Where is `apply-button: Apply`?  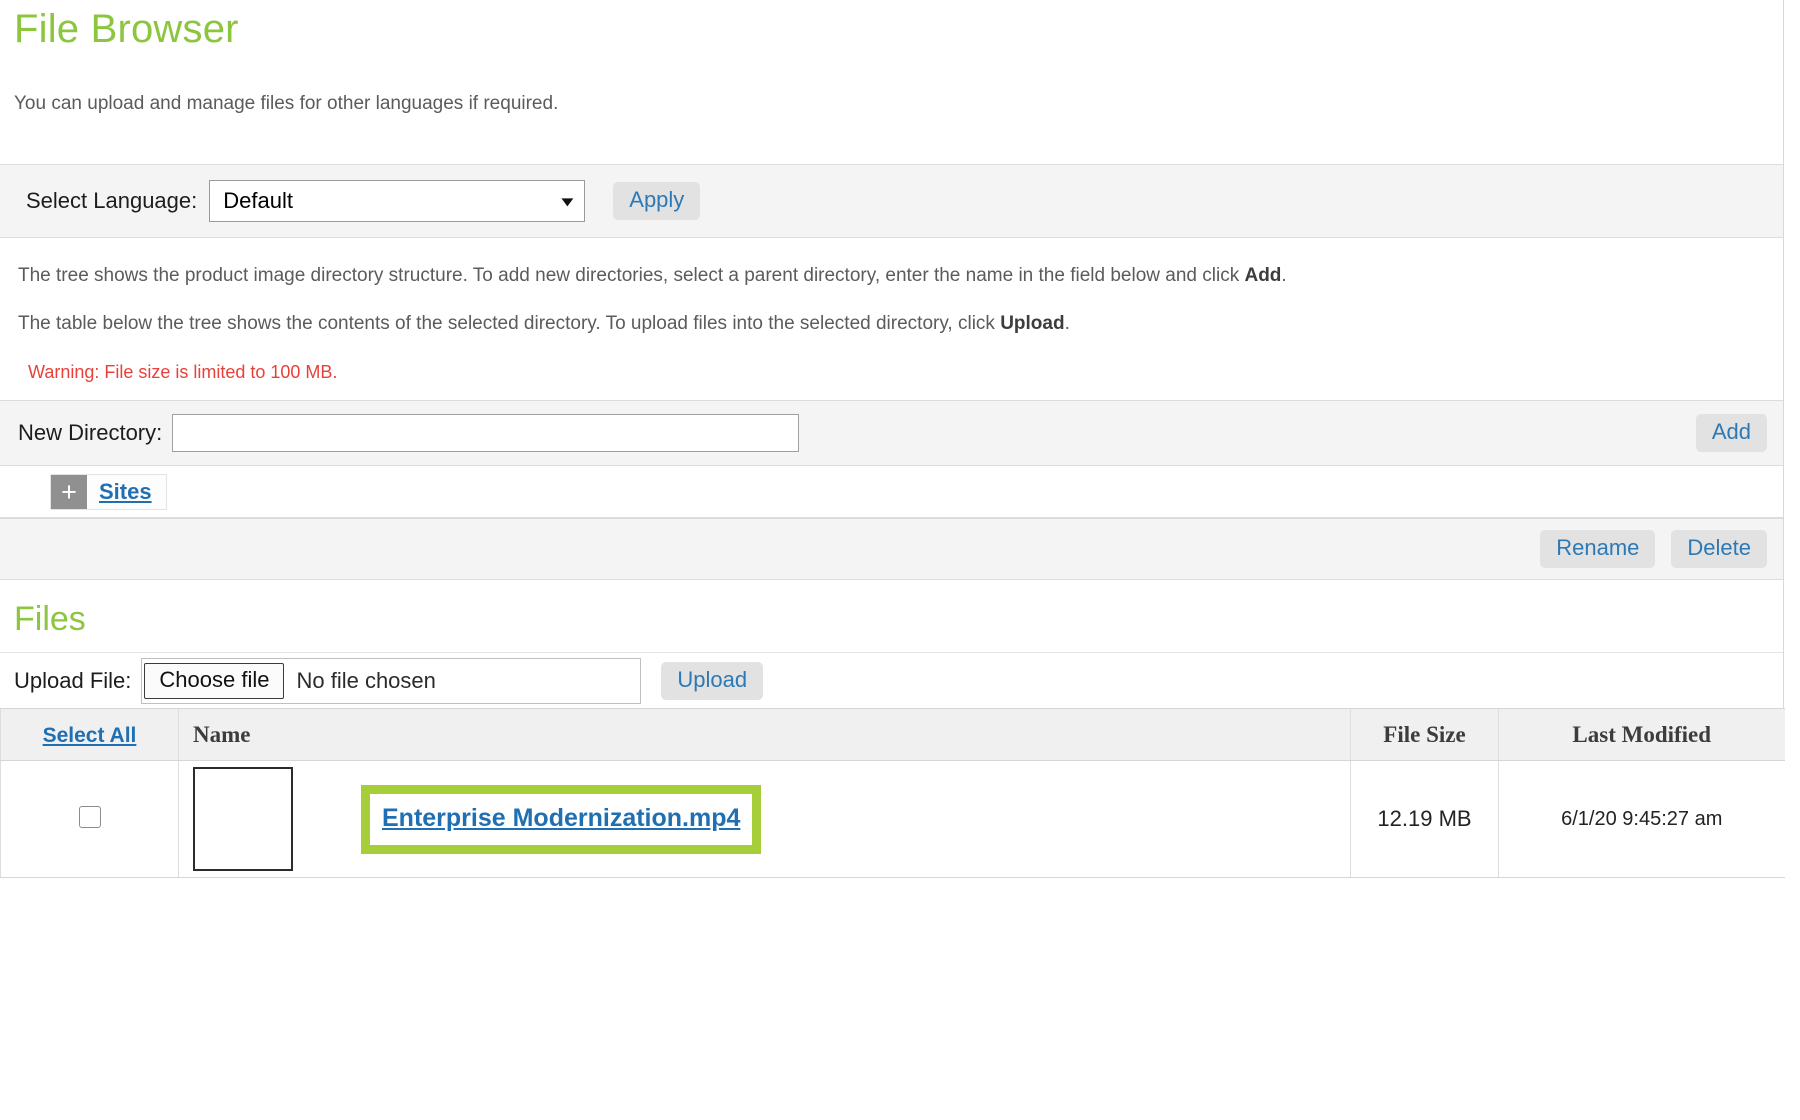 apply-button: Apply is located at coordinates (657, 201).